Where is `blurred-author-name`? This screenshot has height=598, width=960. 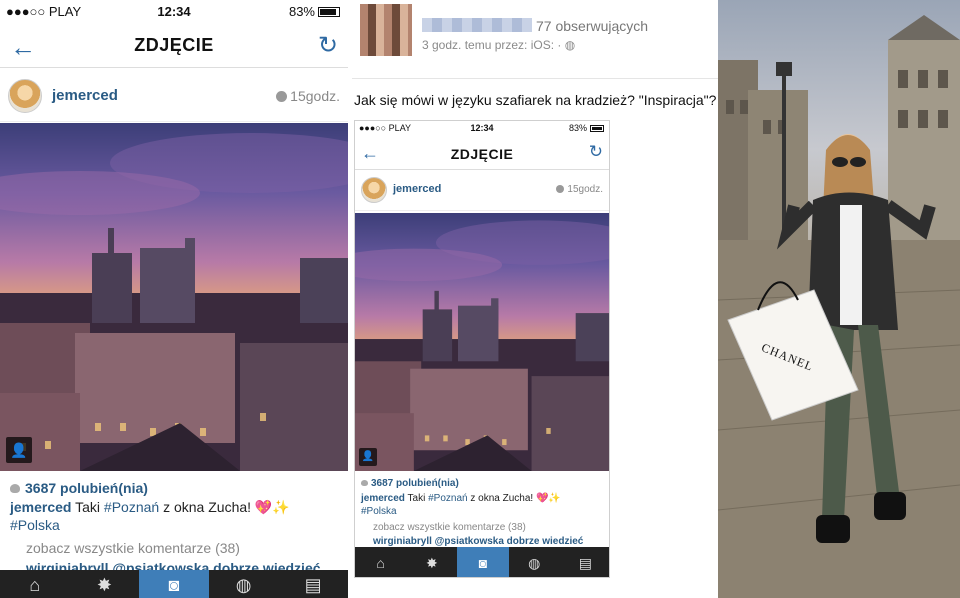
blurred-author-name is located at coordinates (477, 25).